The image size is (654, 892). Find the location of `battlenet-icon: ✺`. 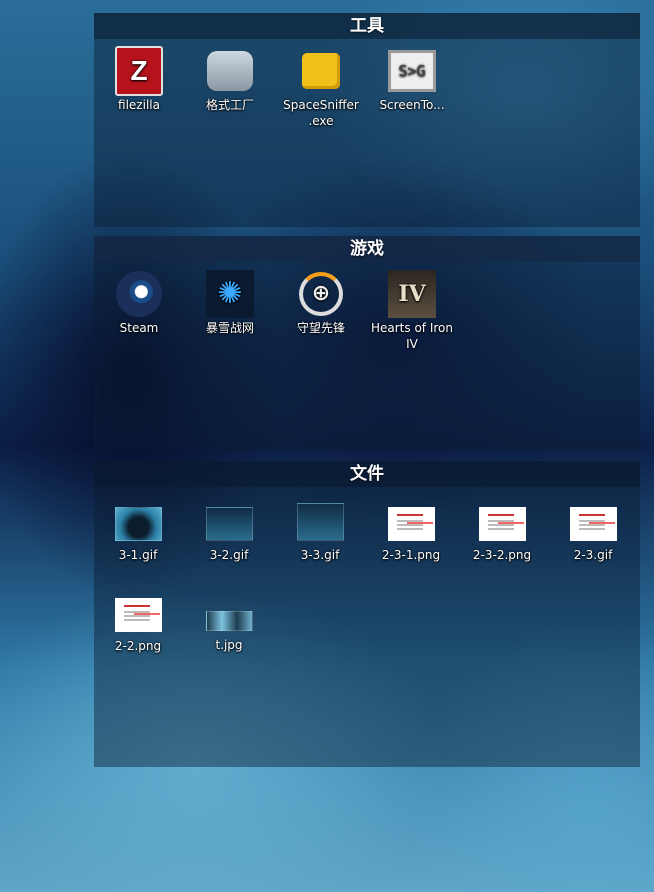

battlenet-icon: ✺ is located at coordinates (230, 294).